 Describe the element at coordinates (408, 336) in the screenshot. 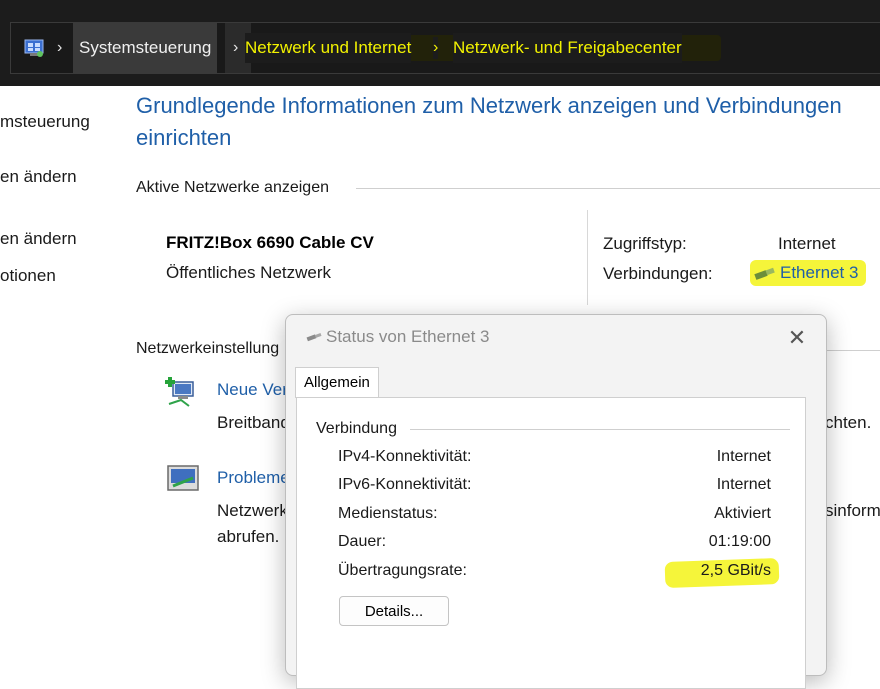

I see `dialog-title-text: Status von Ethernet 3` at that location.